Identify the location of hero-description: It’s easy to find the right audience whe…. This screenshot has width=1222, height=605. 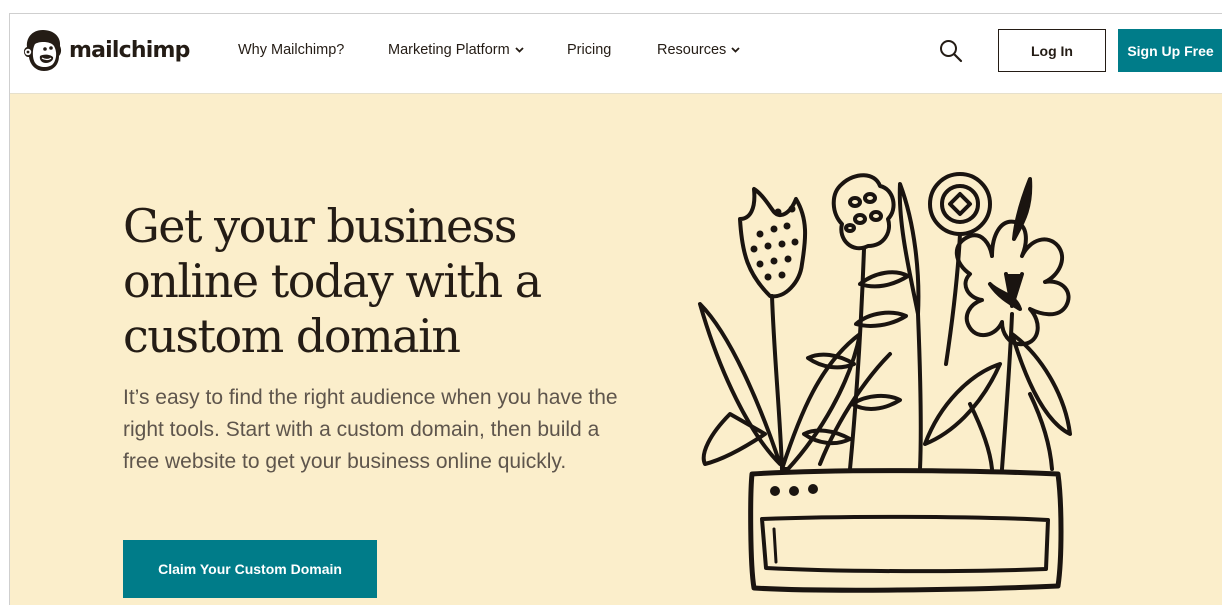
(370, 429).